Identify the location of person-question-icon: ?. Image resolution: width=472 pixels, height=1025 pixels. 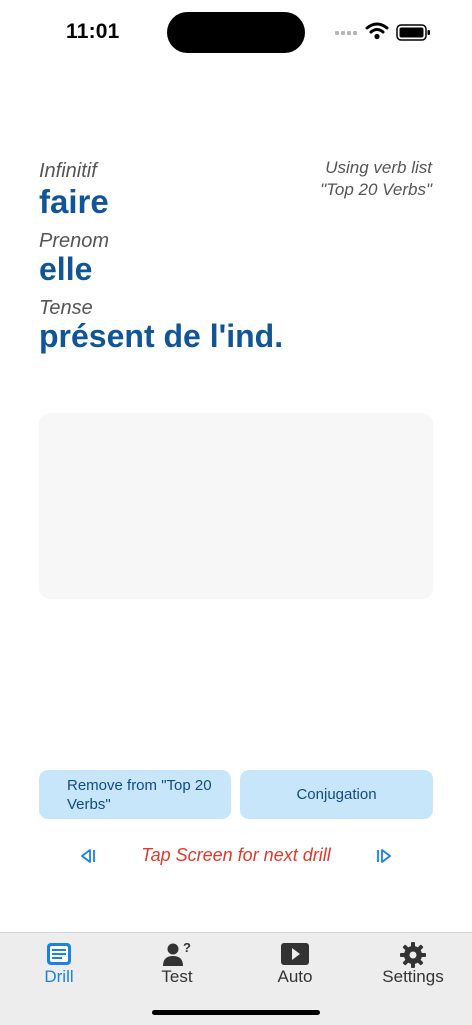
(177, 953).